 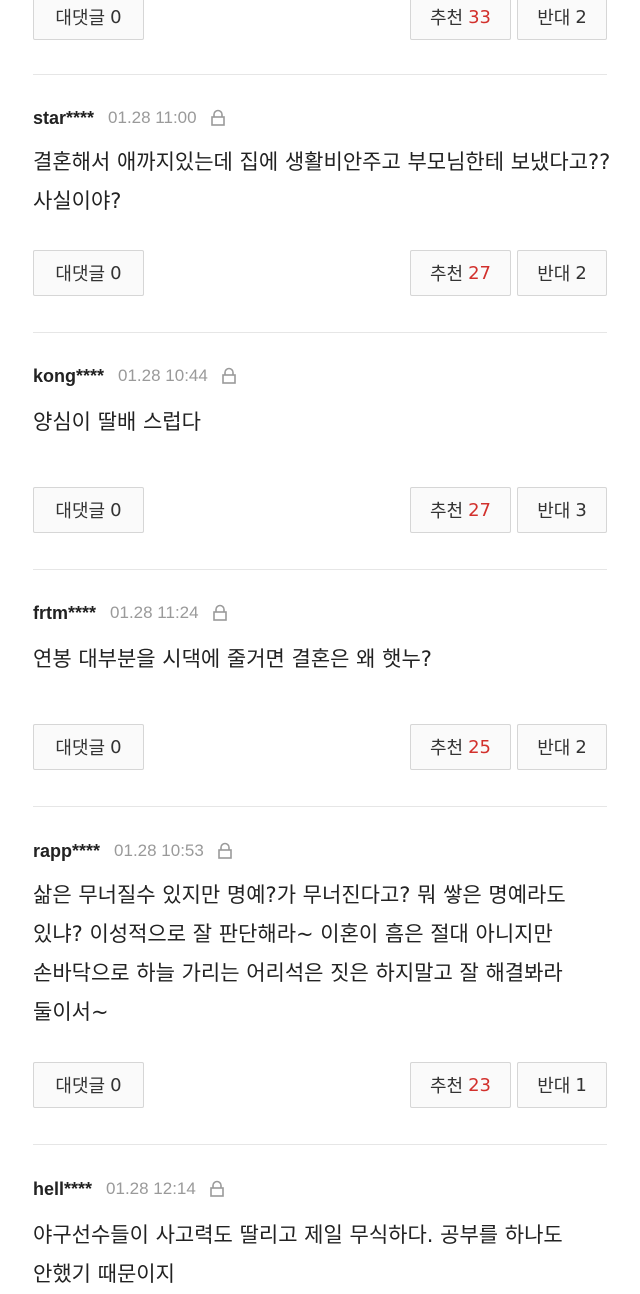 What do you see at coordinates (64, 117) in the screenshot?
I see `comment-author: star****` at bounding box center [64, 117].